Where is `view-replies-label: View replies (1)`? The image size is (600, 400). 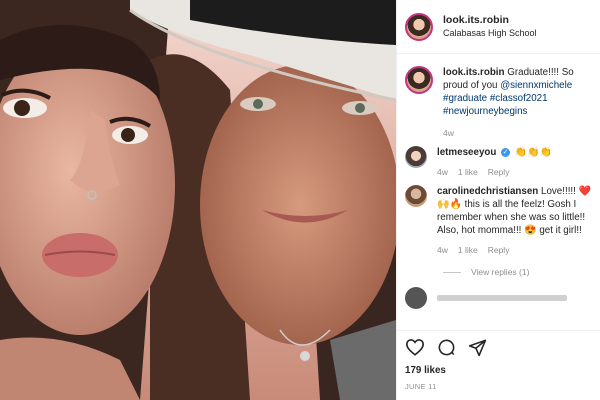
view-replies-label: View replies (1) is located at coordinates (500, 272).